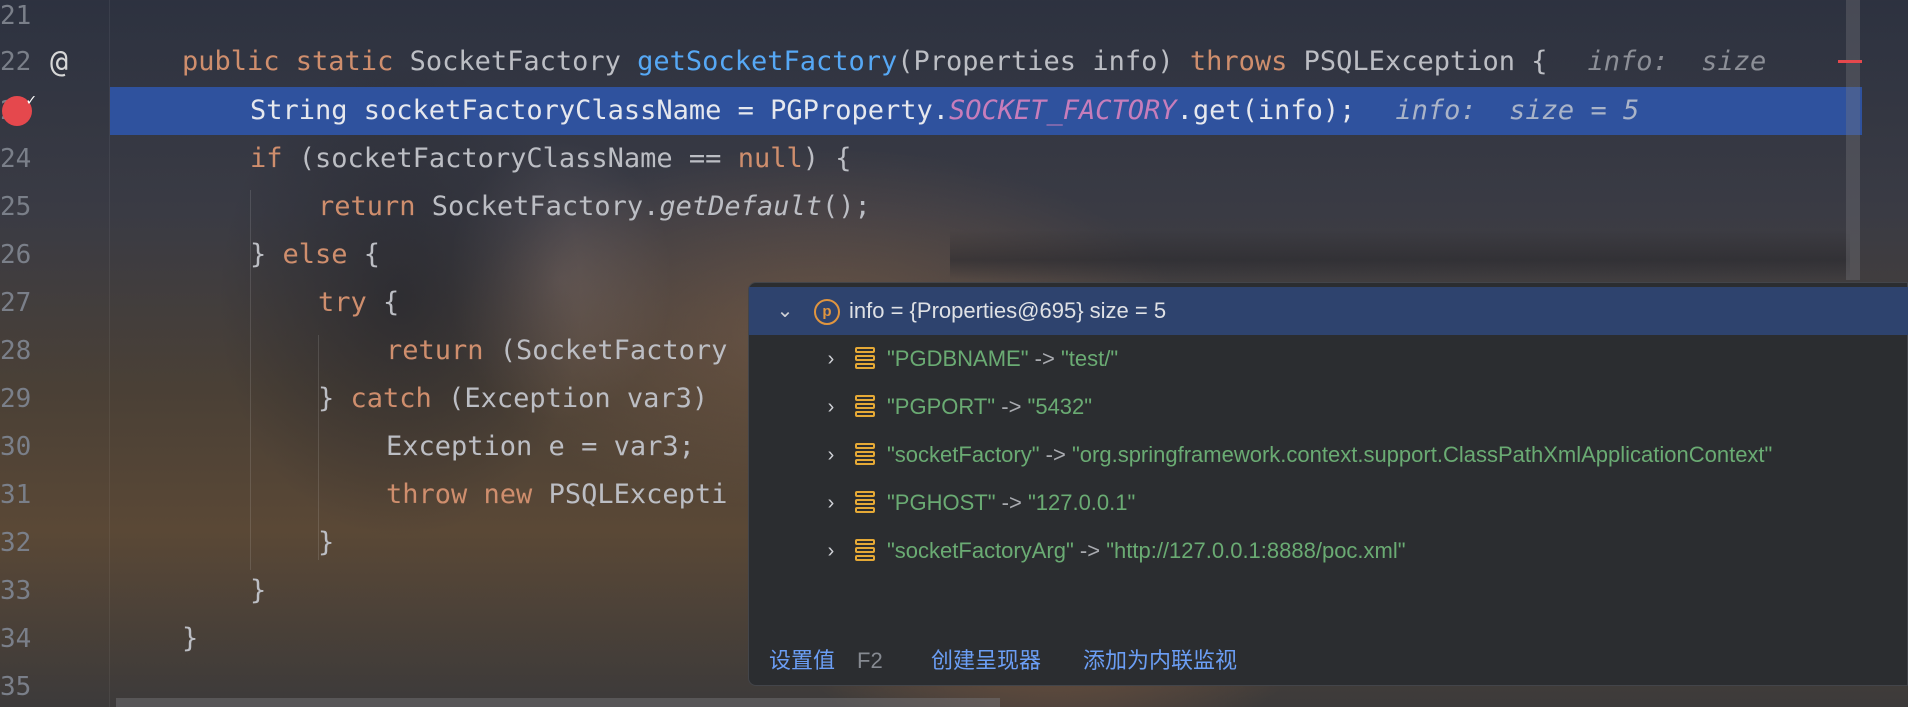  What do you see at coordinates (1008, 310) in the screenshot?
I see `root-label: info = {Properties@695} size = 5` at bounding box center [1008, 310].